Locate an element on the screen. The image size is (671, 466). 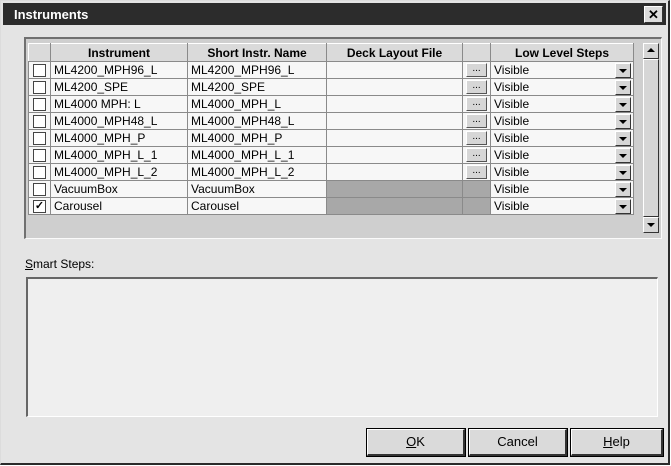
table-row: ML4000_MPH_P ML4000_MPH_P... Visible is located at coordinates (331, 138).